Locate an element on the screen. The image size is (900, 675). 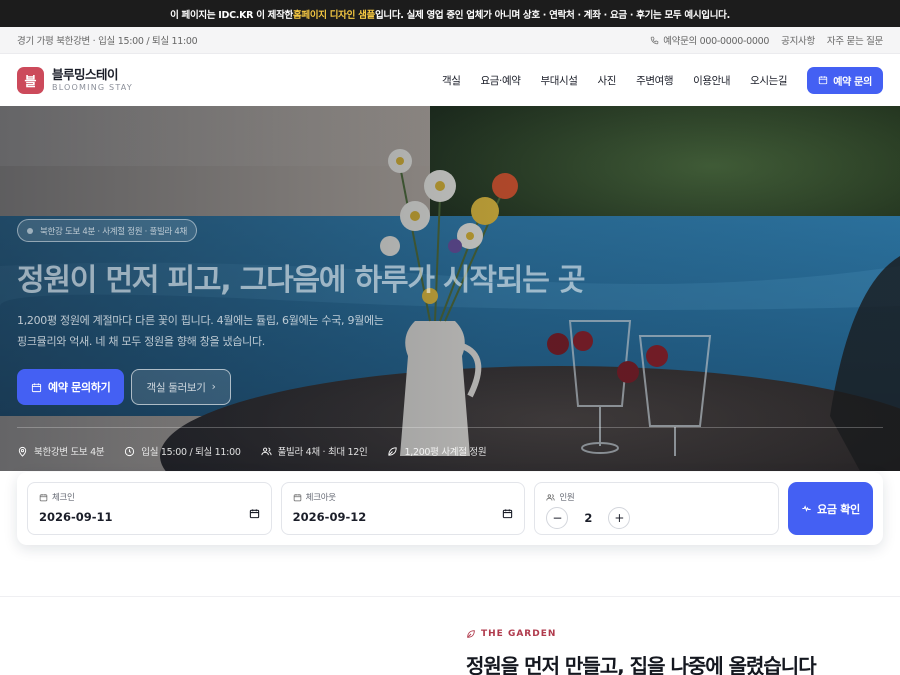
hero-actions: 예약 문의하기 객실 둘러보기 › is located at coordinates (124, 387).